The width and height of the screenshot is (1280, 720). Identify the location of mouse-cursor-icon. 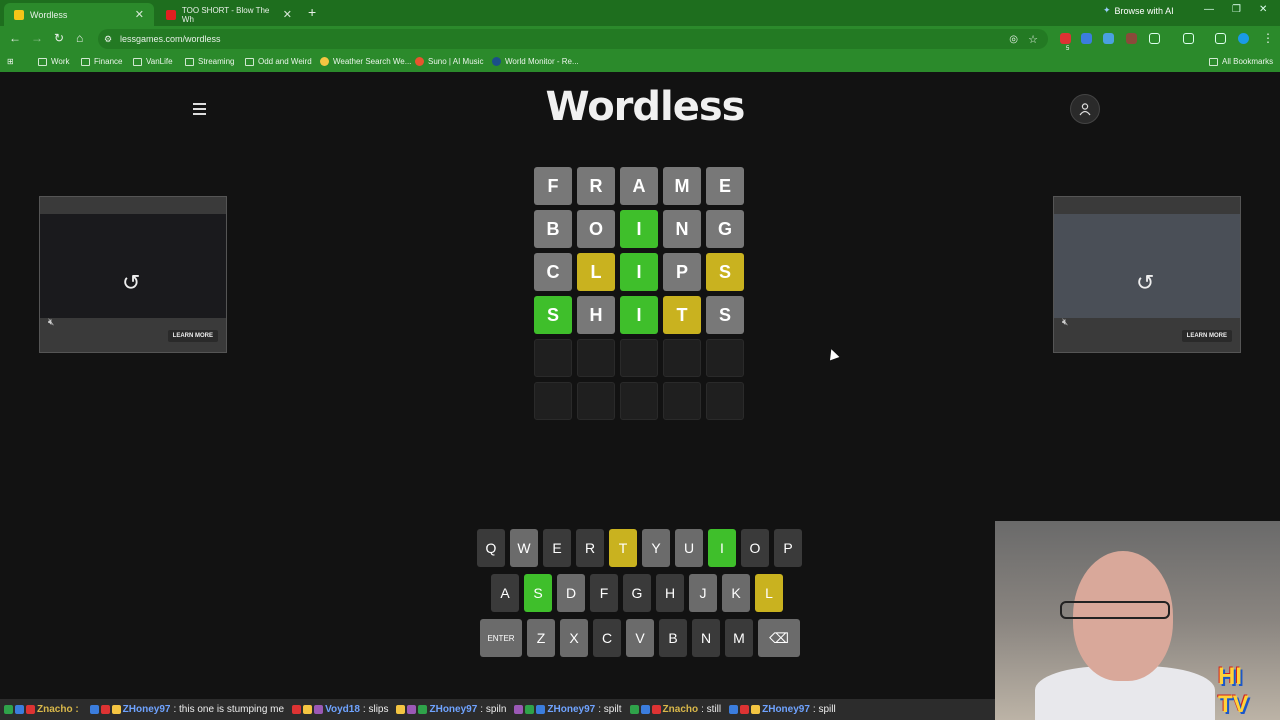
(833, 354).